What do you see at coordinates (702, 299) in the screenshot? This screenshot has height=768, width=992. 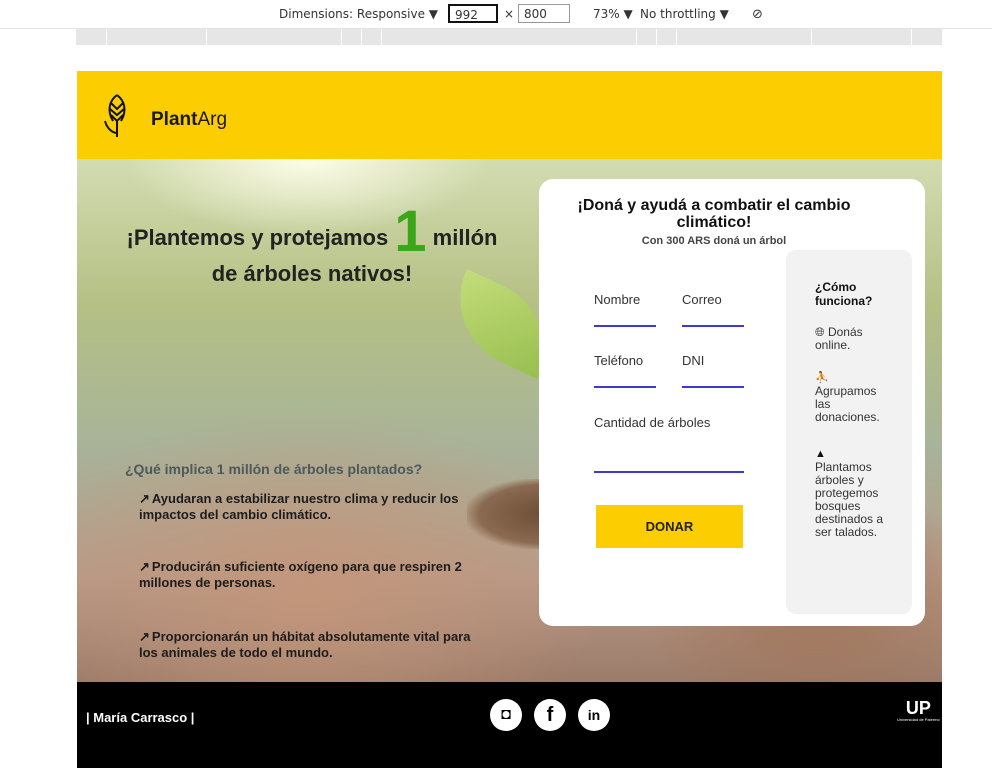 I see `email-label: Correo` at bounding box center [702, 299].